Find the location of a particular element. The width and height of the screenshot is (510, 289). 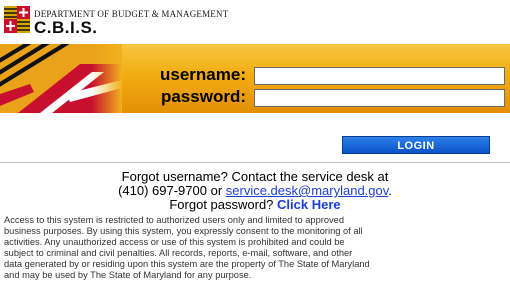

username-label: username: is located at coordinates (203, 74).